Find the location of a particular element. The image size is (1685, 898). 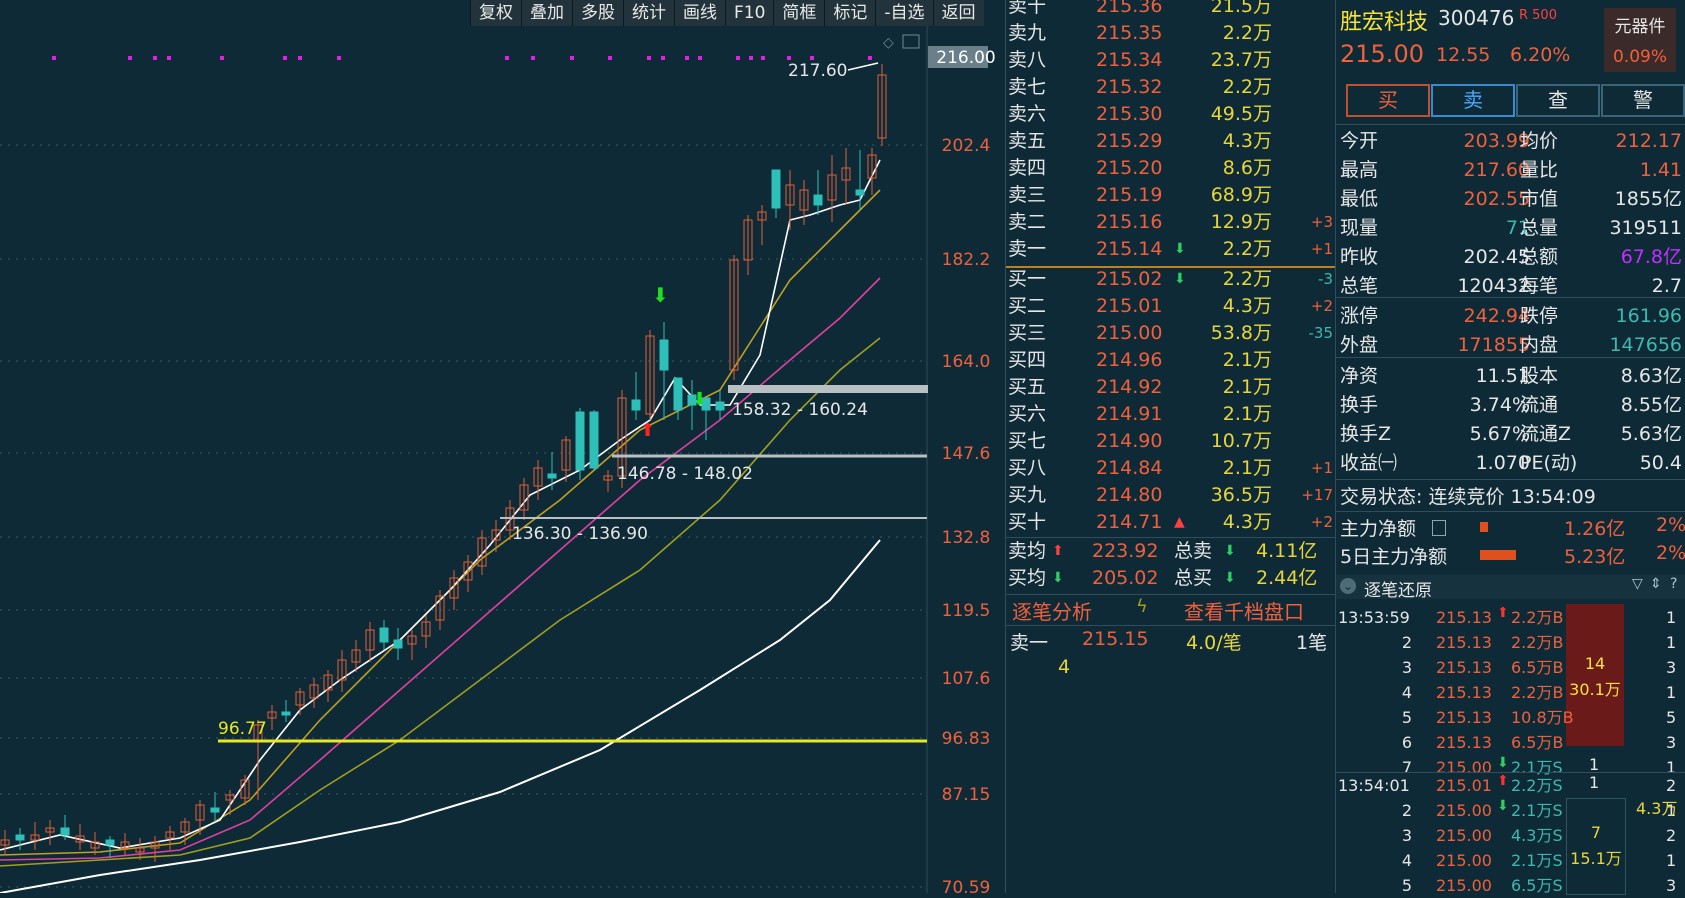

chart-toolbar: 复权 叠加 多股 统计 画线 F10 简框 标记 -自选 返回 is located at coordinates (727, 13).